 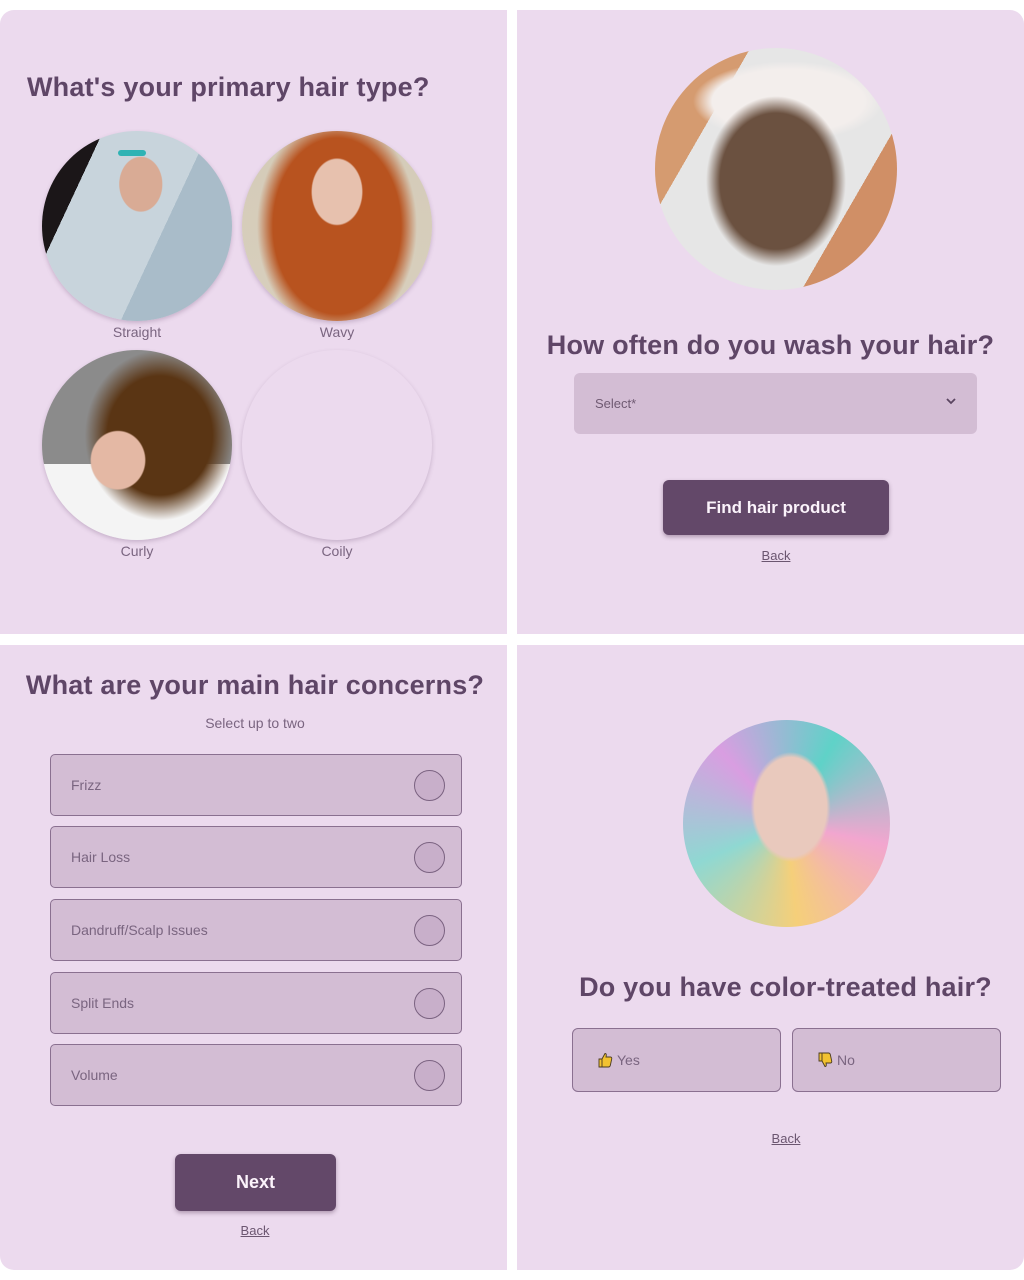 I want to click on hair-option-label: Coily, so click(x=337, y=551).